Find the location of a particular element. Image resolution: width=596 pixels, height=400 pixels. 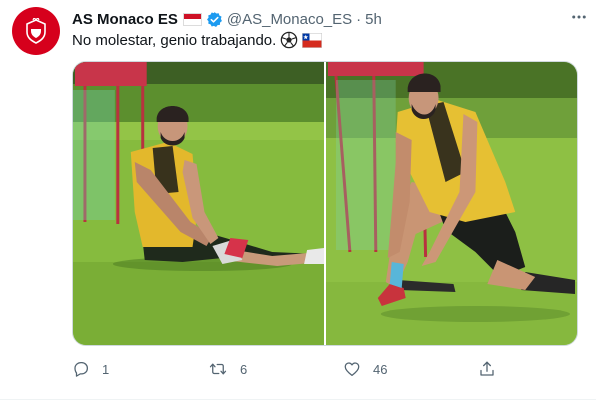

more-options-button is located at coordinates (579, 17).